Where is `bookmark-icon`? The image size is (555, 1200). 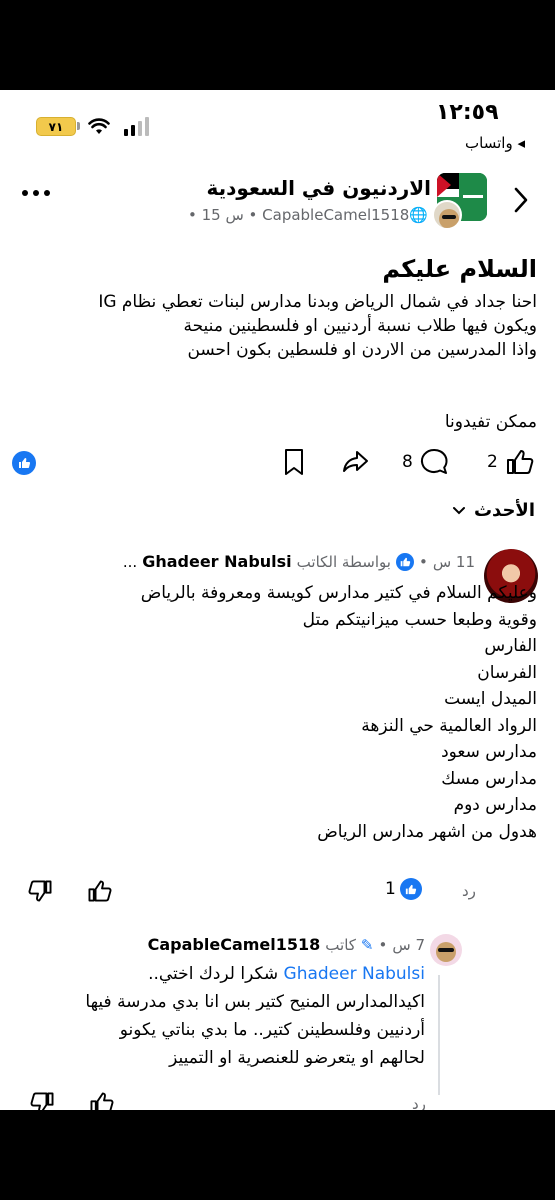 bookmark-icon is located at coordinates (294, 462).